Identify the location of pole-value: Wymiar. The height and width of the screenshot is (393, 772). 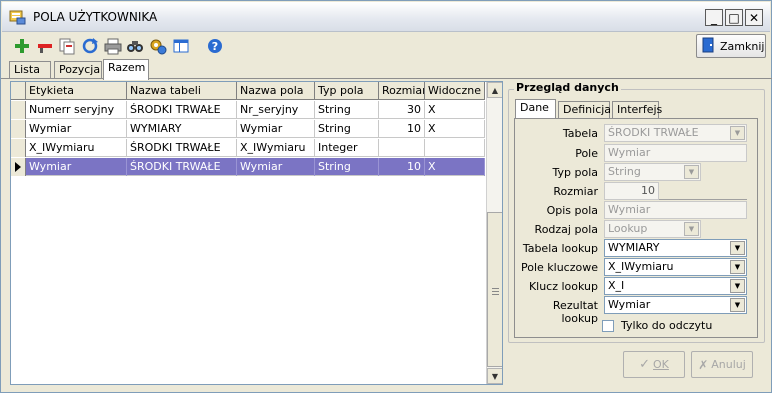
(629, 152).